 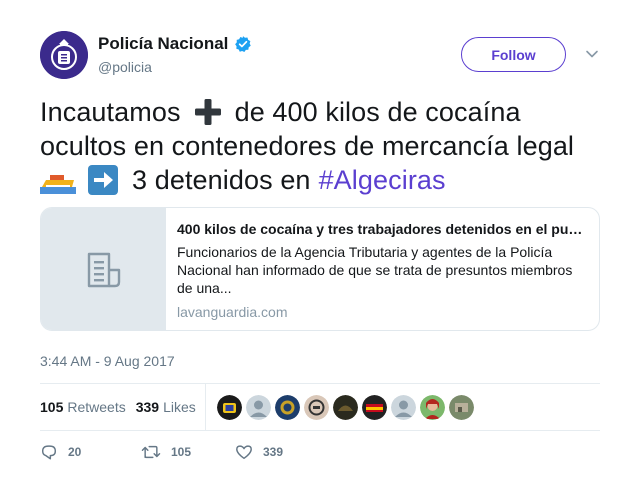 I want to click on tweet-line-1: Incautamos de 400 kilos de cocaína, so click(x=320, y=112).